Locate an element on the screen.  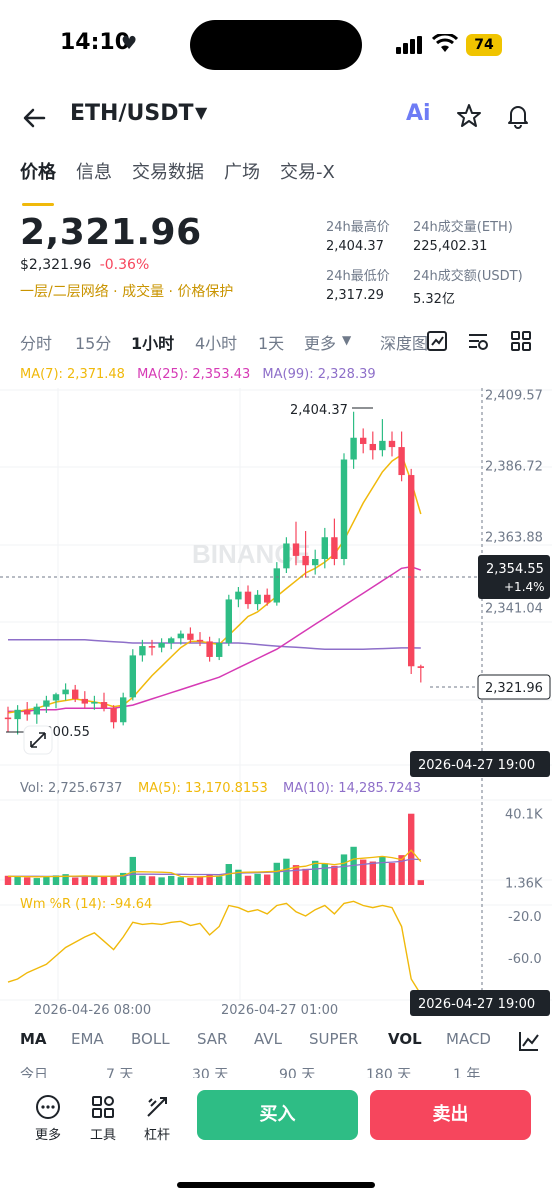
indicator-ma: MA is located at coordinates (33, 1039).